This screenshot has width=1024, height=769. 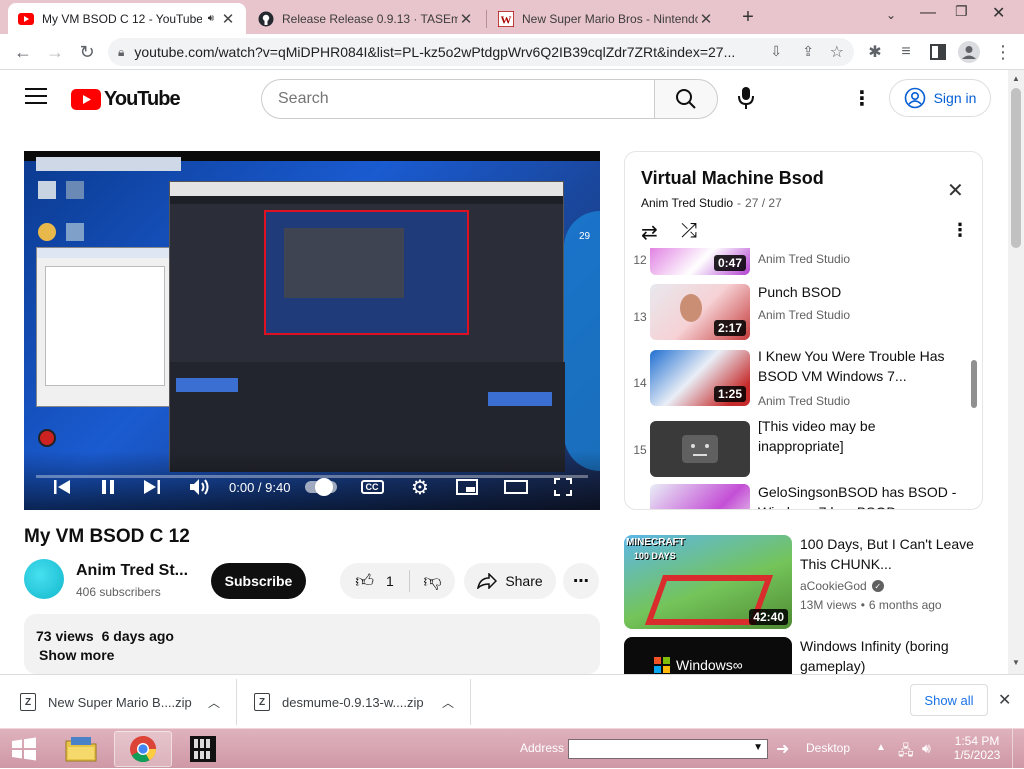 What do you see at coordinates (1004, 700) in the screenshot?
I see `close-downloads-icon: ✕` at bounding box center [1004, 700].